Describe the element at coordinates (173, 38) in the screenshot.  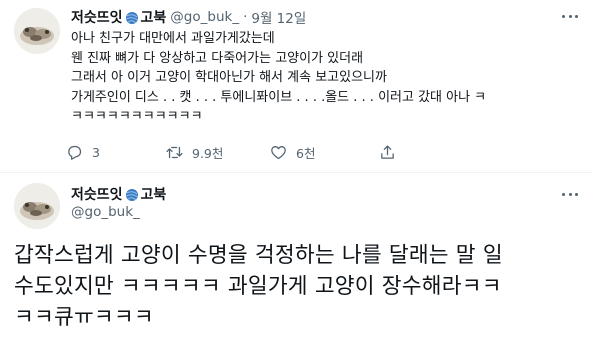
I see `tweet-text-line: 아나 친구가 대만에서 과일가게갔는데` at that location.